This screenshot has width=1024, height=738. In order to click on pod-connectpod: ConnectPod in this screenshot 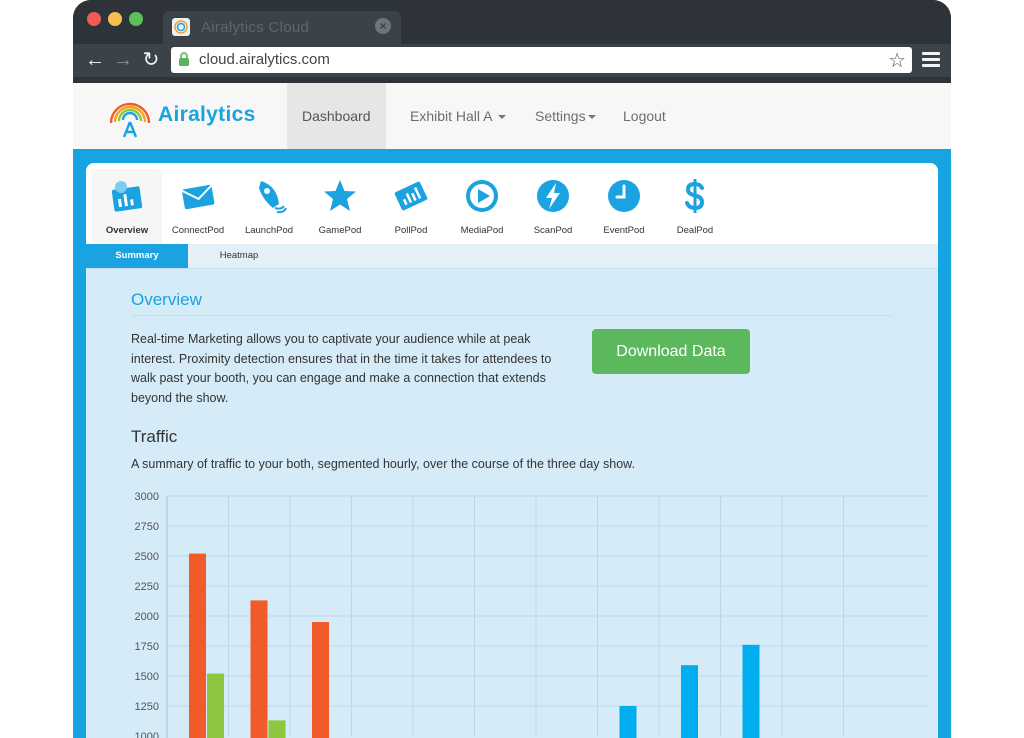, I will do `click(198, 206)`.